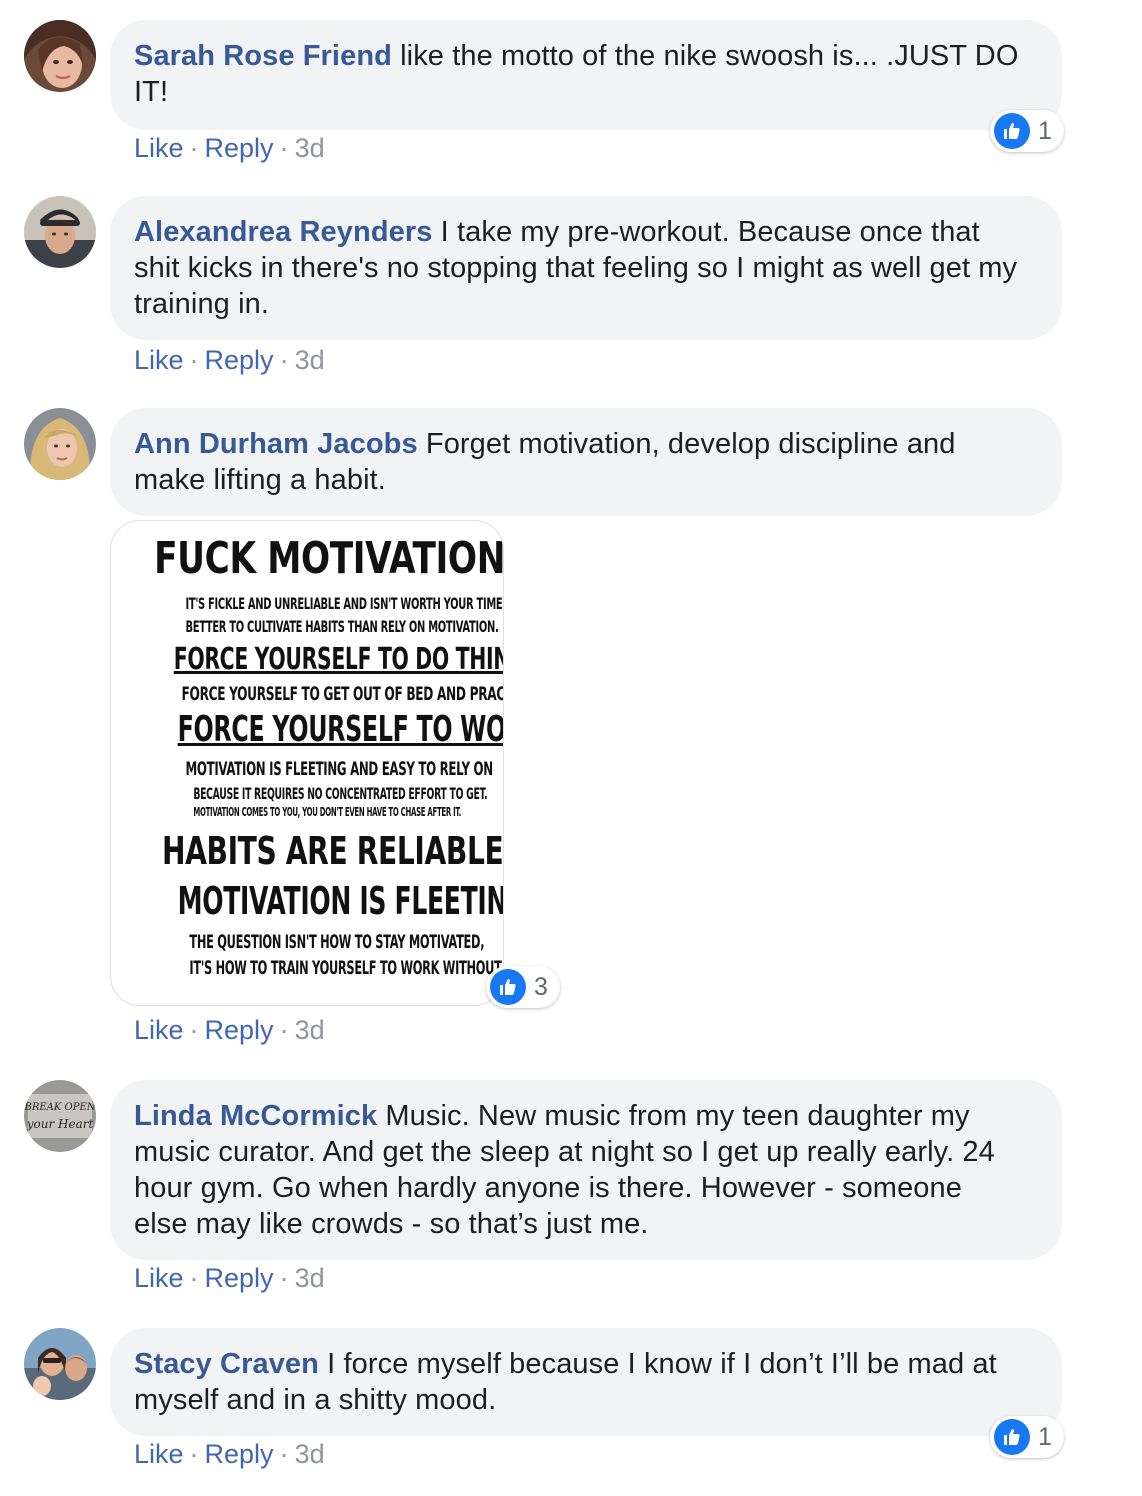 The image size is (1142, 1496). I want to click on comment-author: Ann Durham Jacobs, so click(276, 444).